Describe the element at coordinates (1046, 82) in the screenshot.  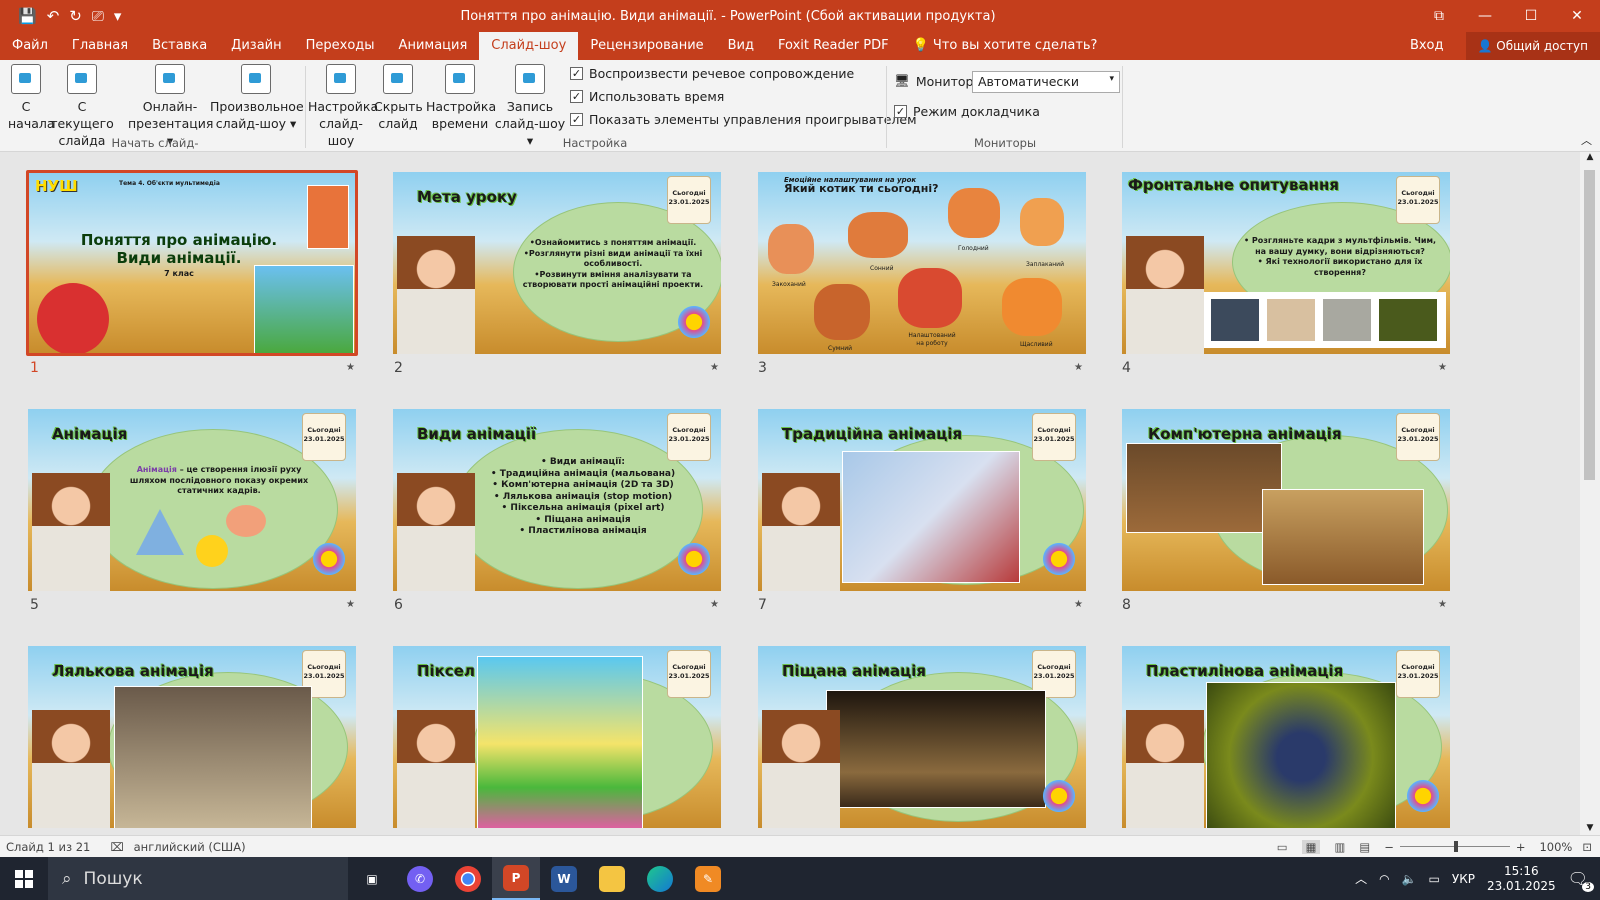
I see `monitor-select: Автоматически ▾` at that location.